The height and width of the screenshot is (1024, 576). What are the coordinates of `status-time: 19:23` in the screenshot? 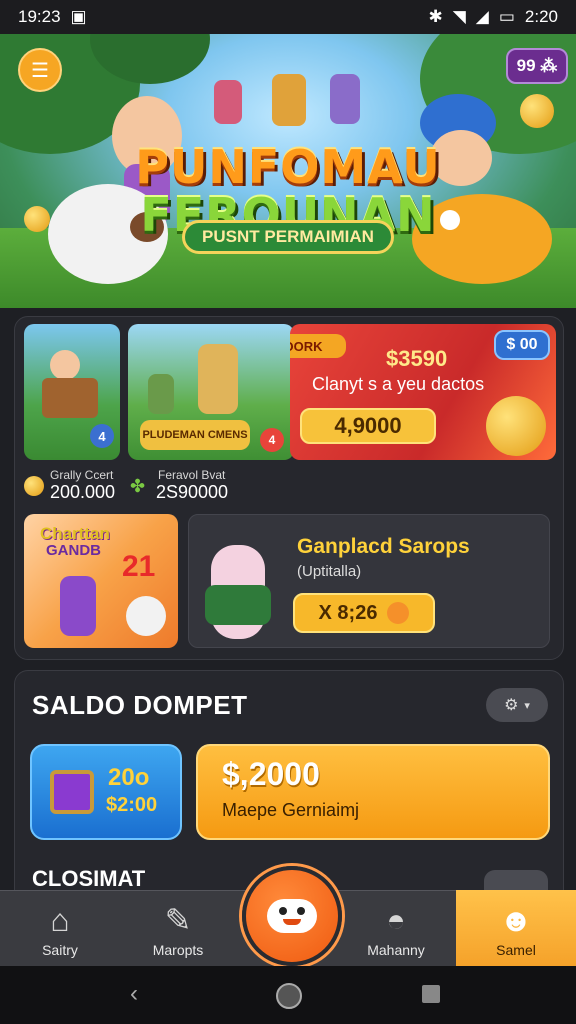 It's located at (39, 16).